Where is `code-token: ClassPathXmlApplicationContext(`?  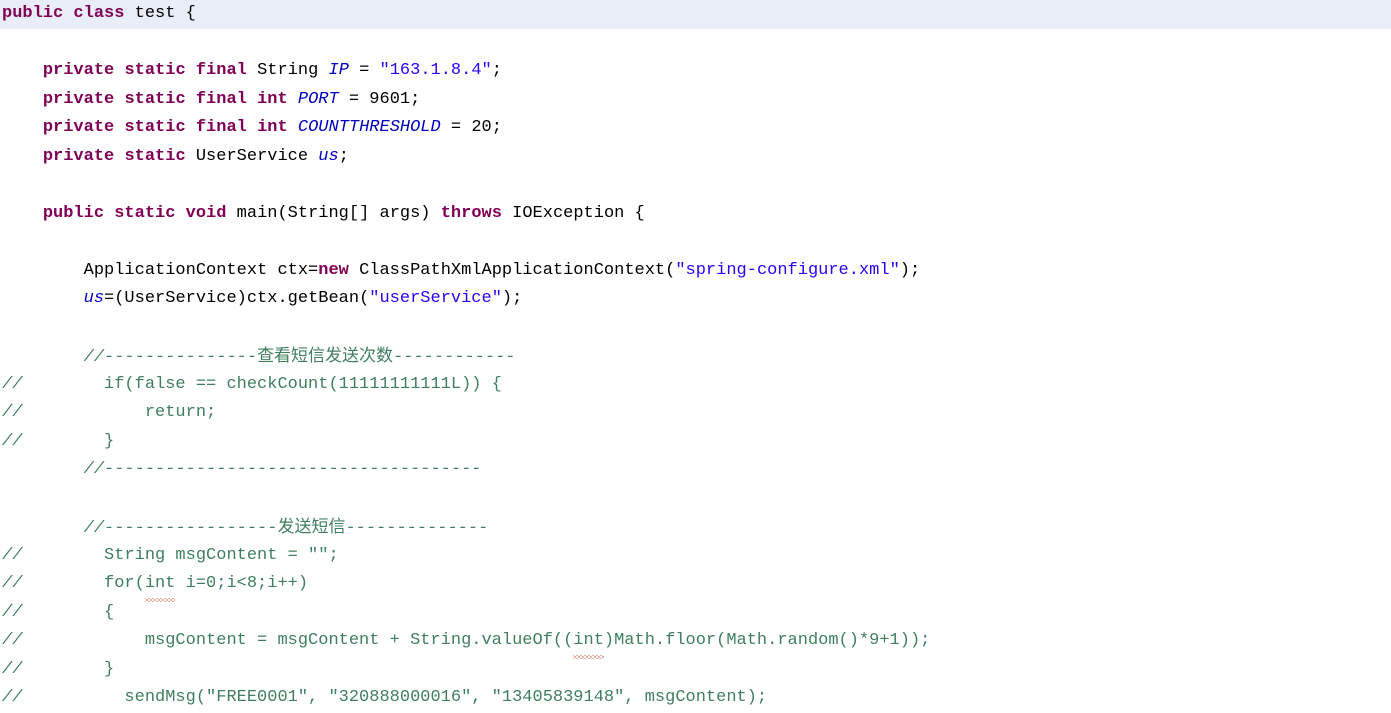
code-token: ClassPathXmlApplicationContext( is located at coordinates (512, 270).